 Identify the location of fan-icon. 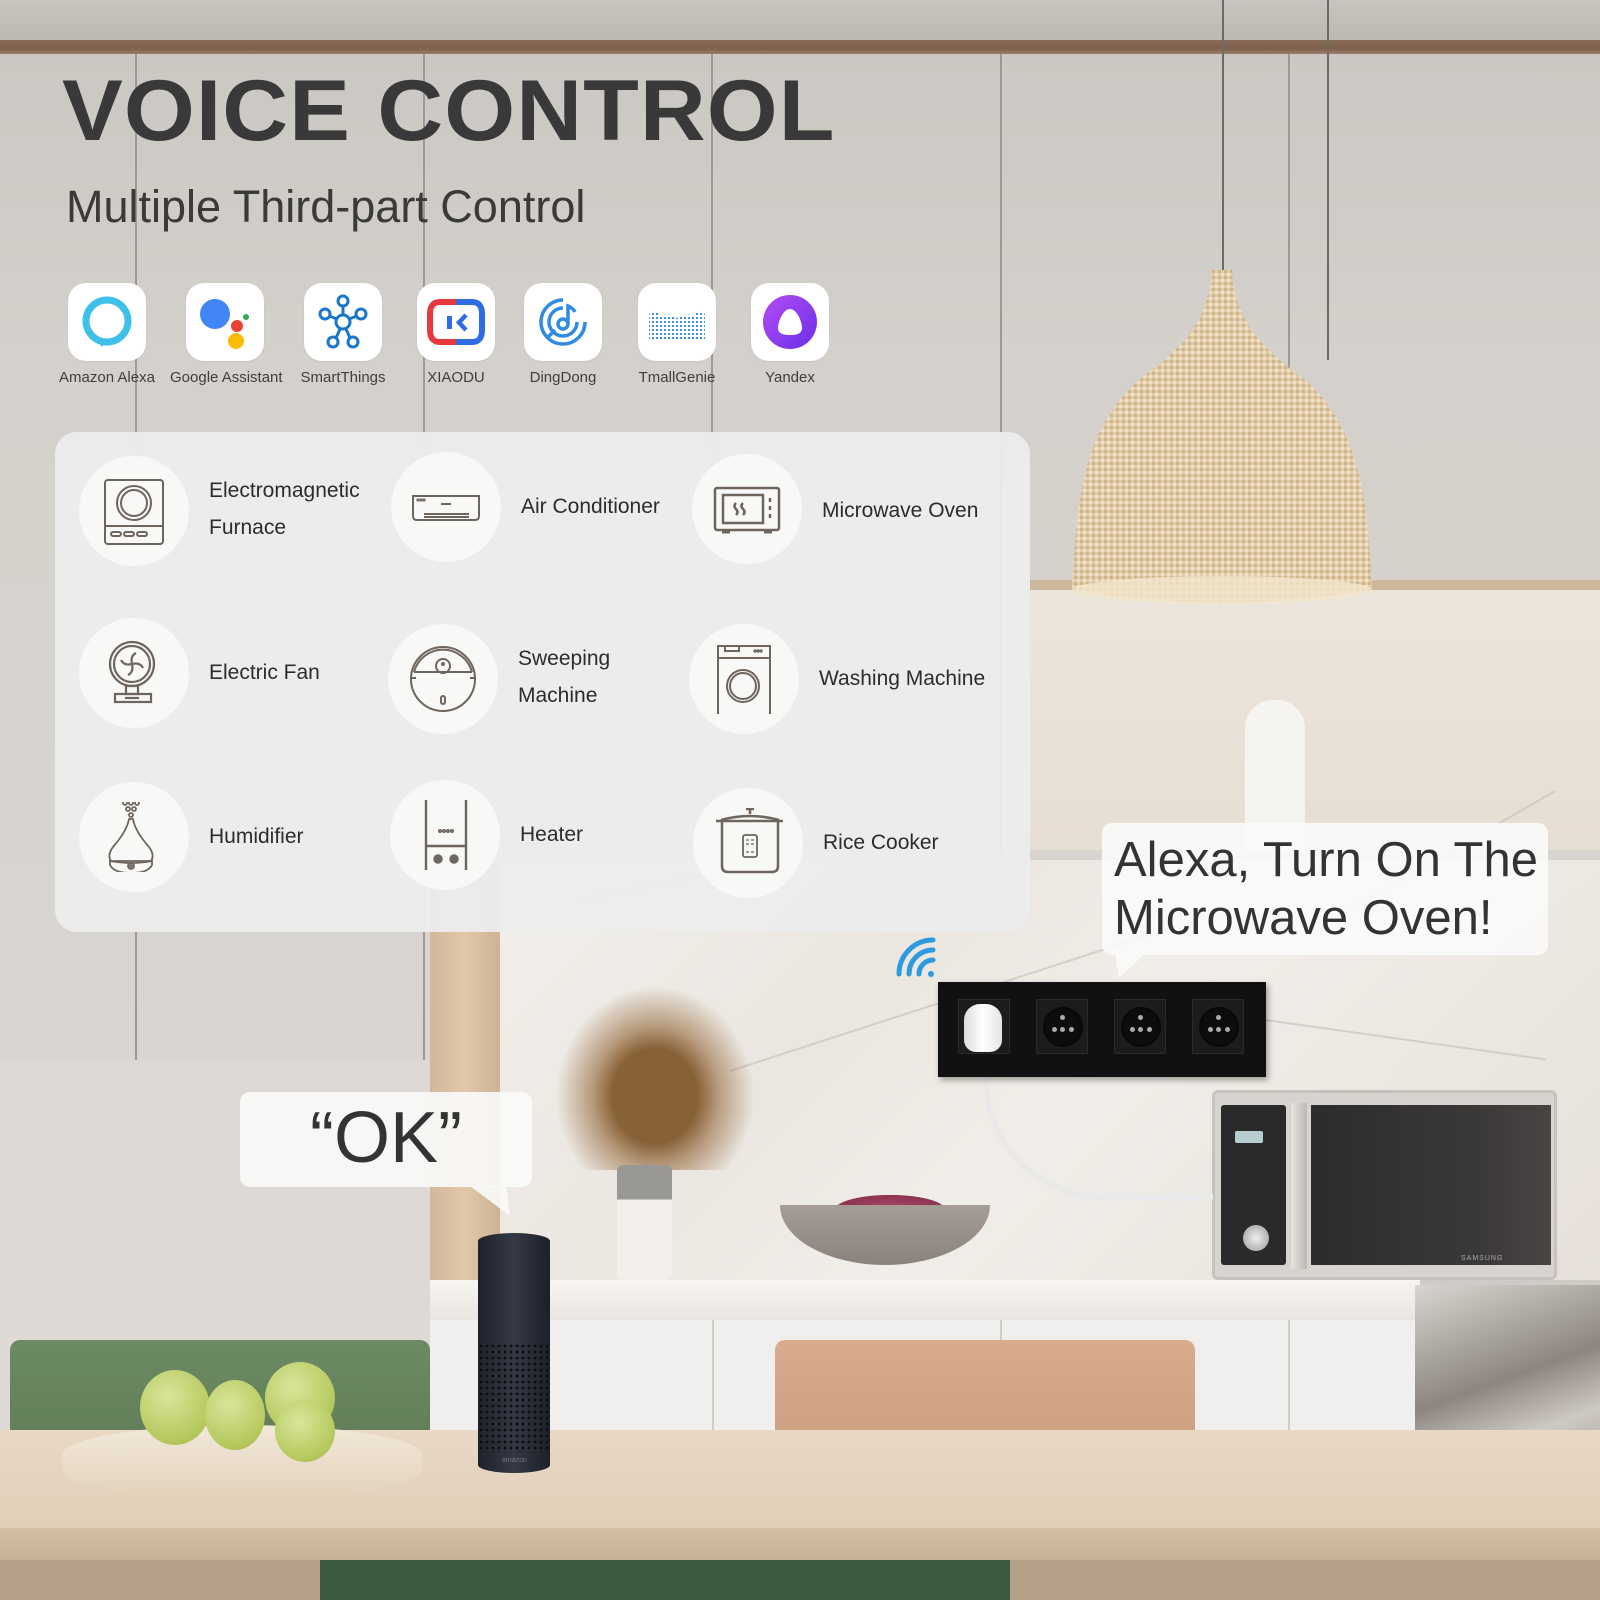
(132, 672).